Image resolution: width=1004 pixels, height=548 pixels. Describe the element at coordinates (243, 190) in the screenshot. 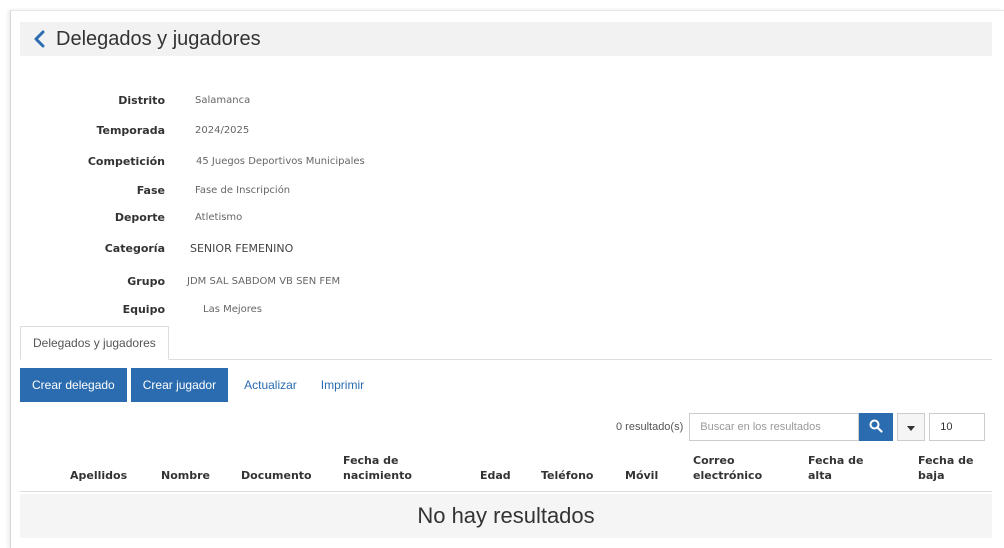

I see `field-value: Fase de Inscripción` at that location.